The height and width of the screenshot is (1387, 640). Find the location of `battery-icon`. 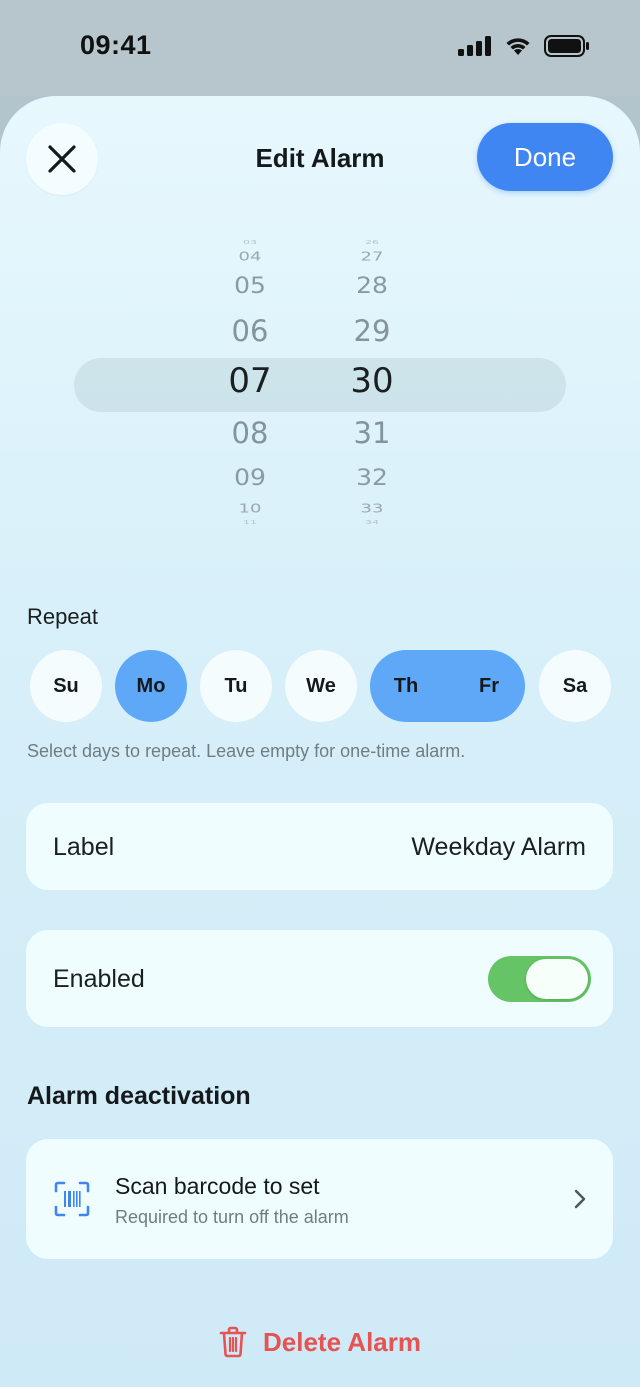

battery-icon is located at coordinates (566, 46).